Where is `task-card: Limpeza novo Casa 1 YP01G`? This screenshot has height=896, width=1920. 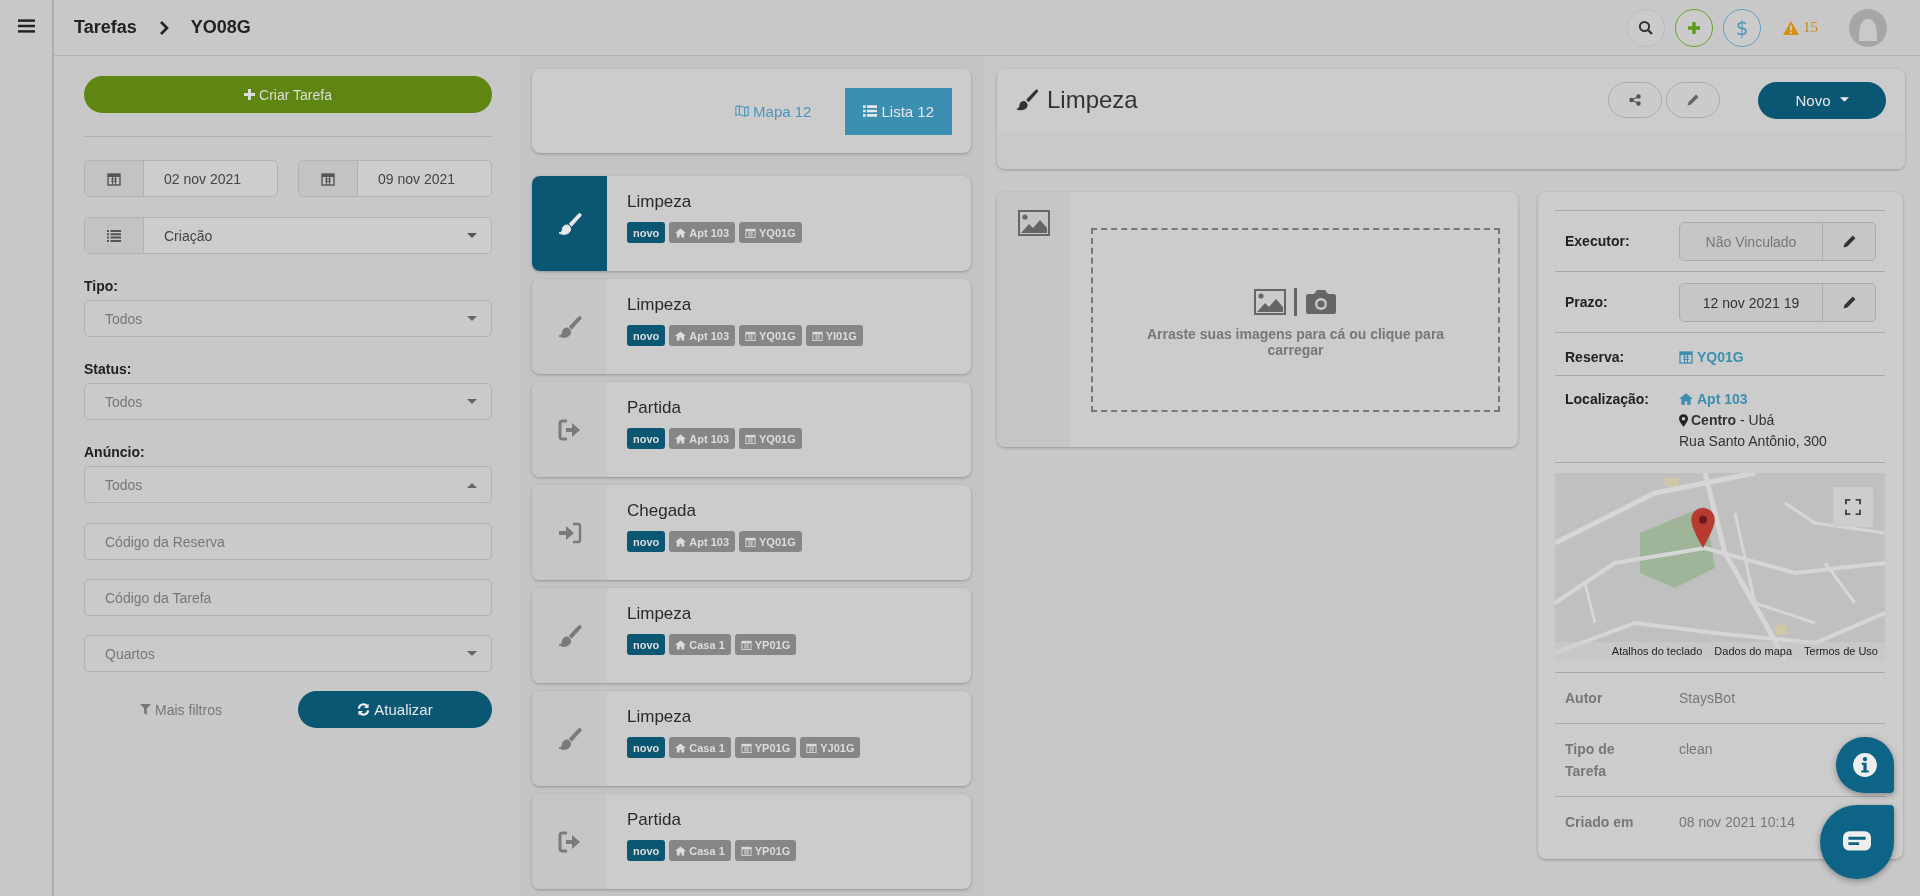 task-card: Limpeza novo Casa 1 YP01G is located at coordinates (751, 635).